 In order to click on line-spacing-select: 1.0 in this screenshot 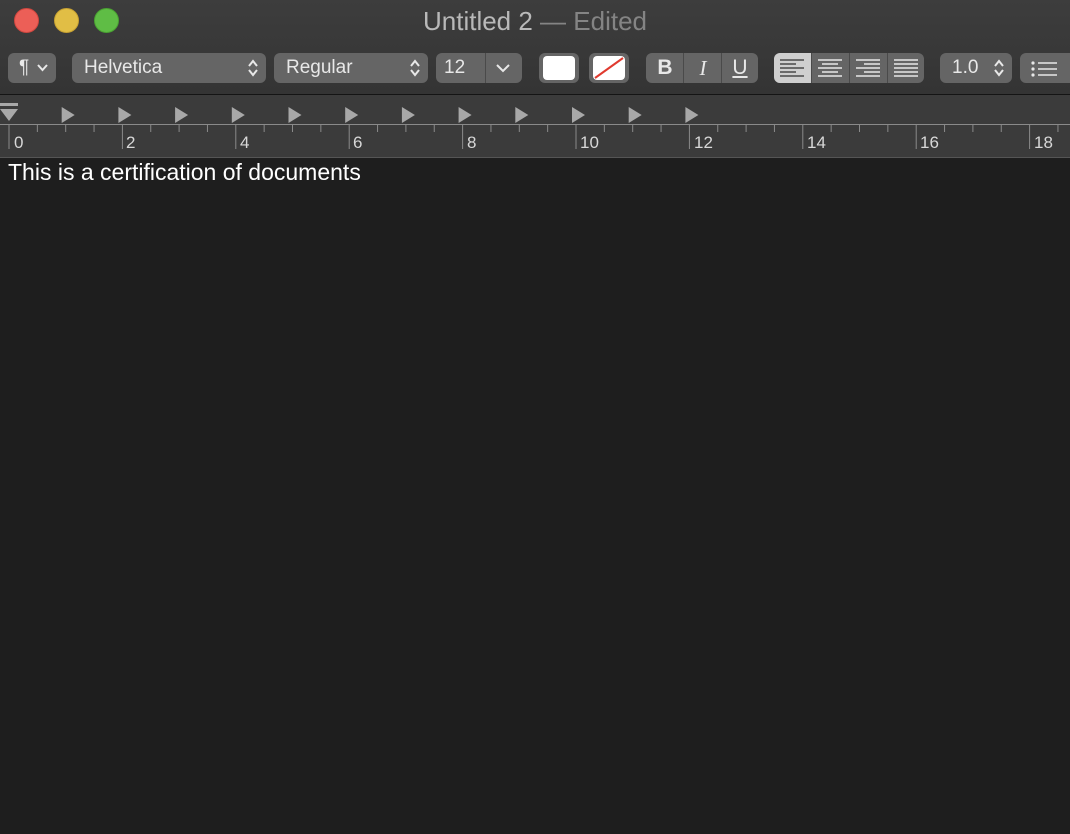, I will do `click(976, 68)`.